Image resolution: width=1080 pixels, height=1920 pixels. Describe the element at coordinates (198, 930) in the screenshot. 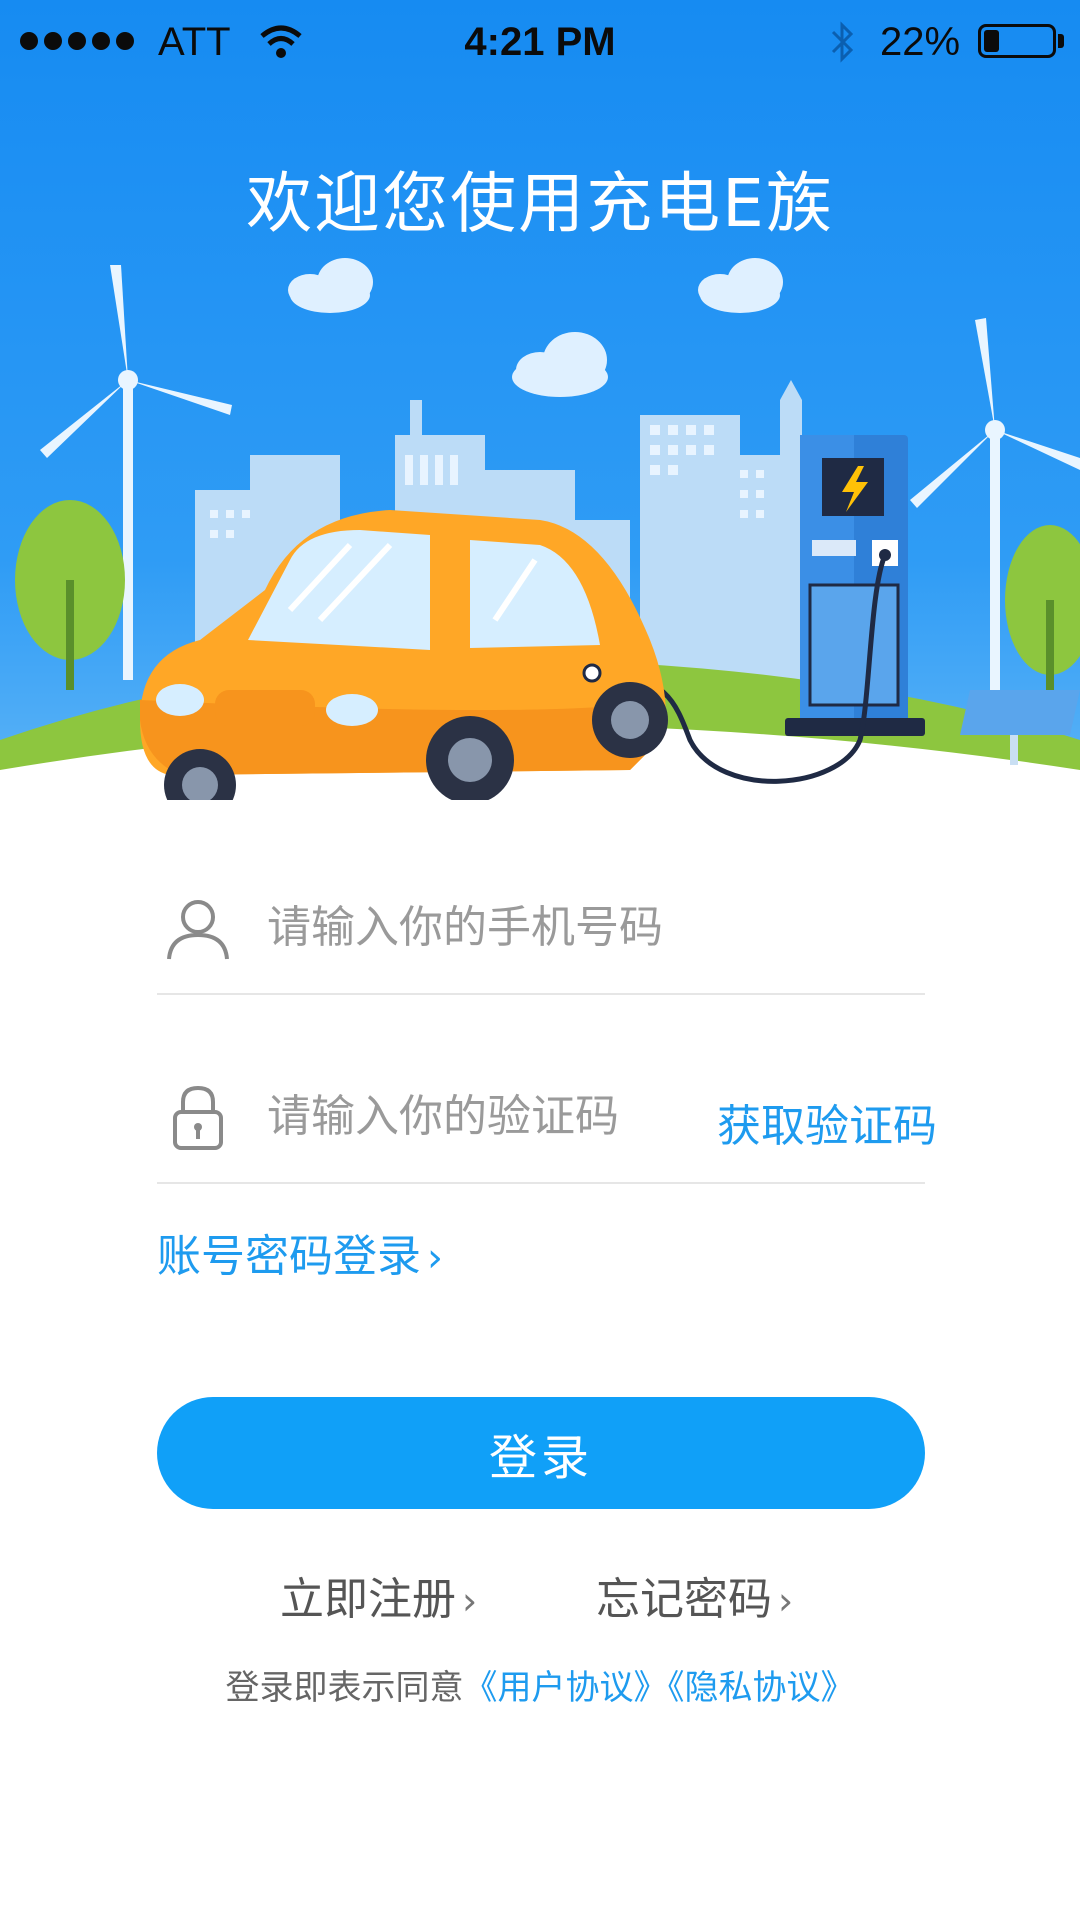

I see `user-icon` at that location.